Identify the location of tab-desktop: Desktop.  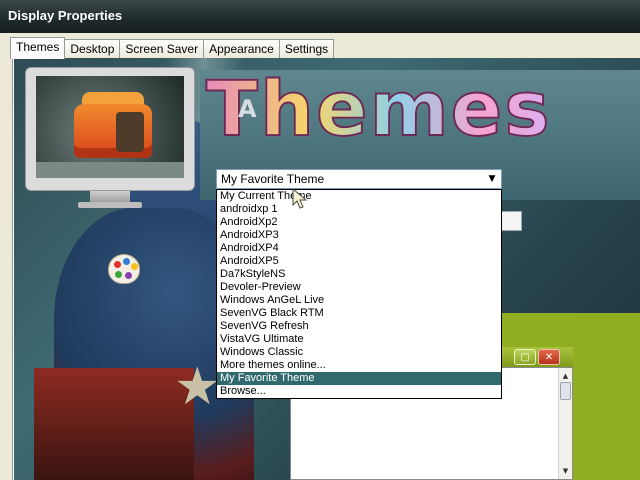
(92, 49).